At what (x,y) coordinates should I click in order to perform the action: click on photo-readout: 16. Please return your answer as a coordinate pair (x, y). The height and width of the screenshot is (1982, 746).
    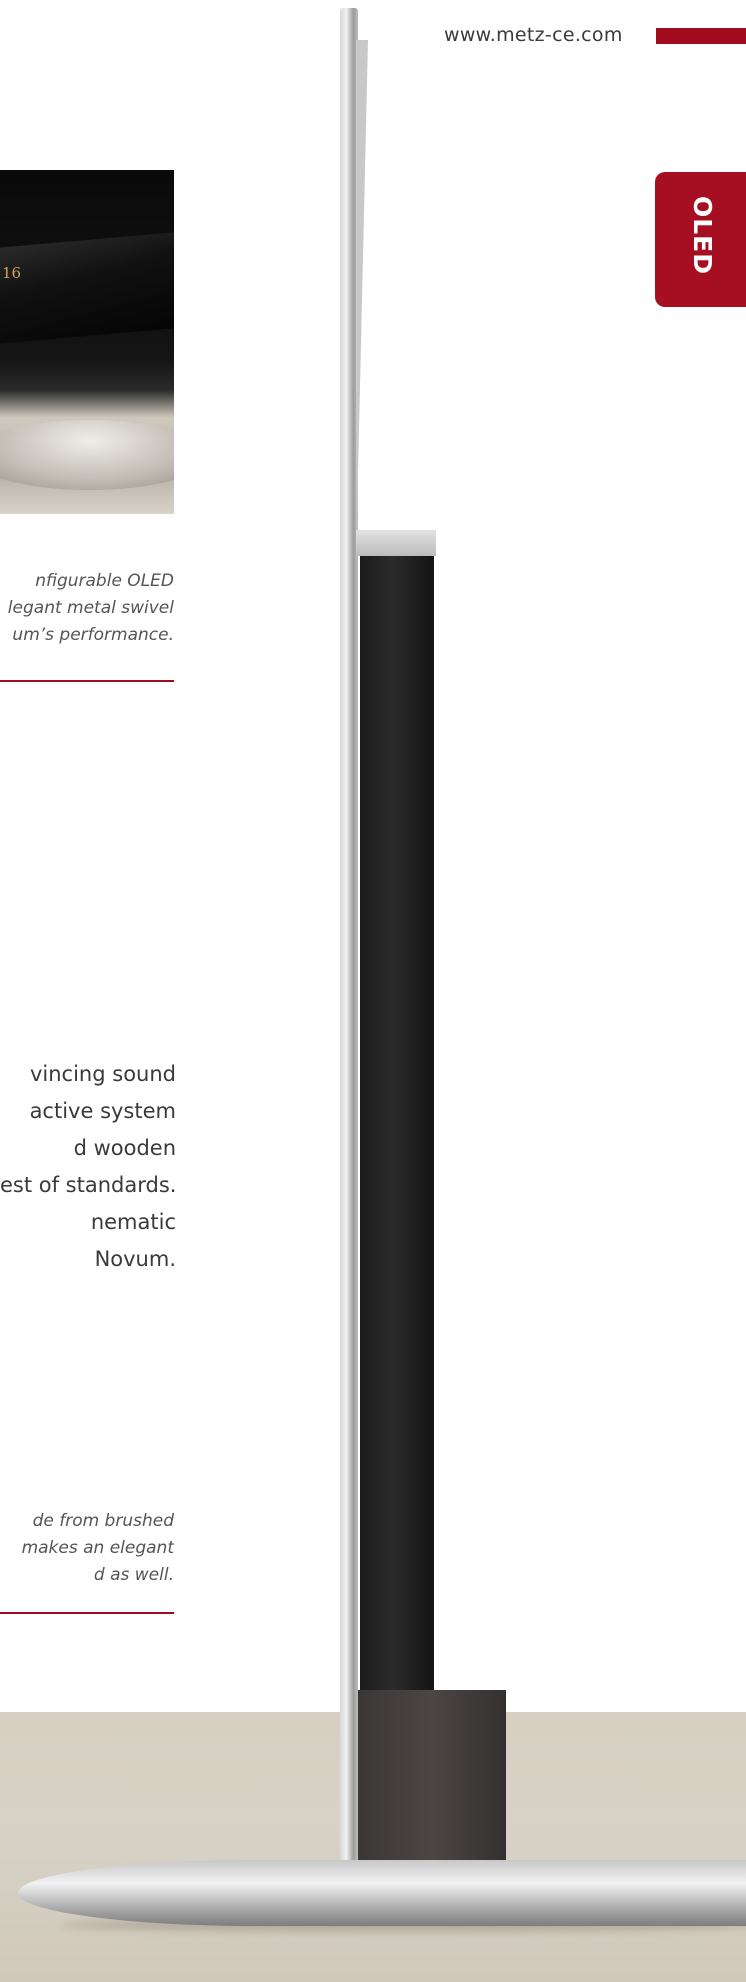
    Looking at the image, I should click on (12, 273).